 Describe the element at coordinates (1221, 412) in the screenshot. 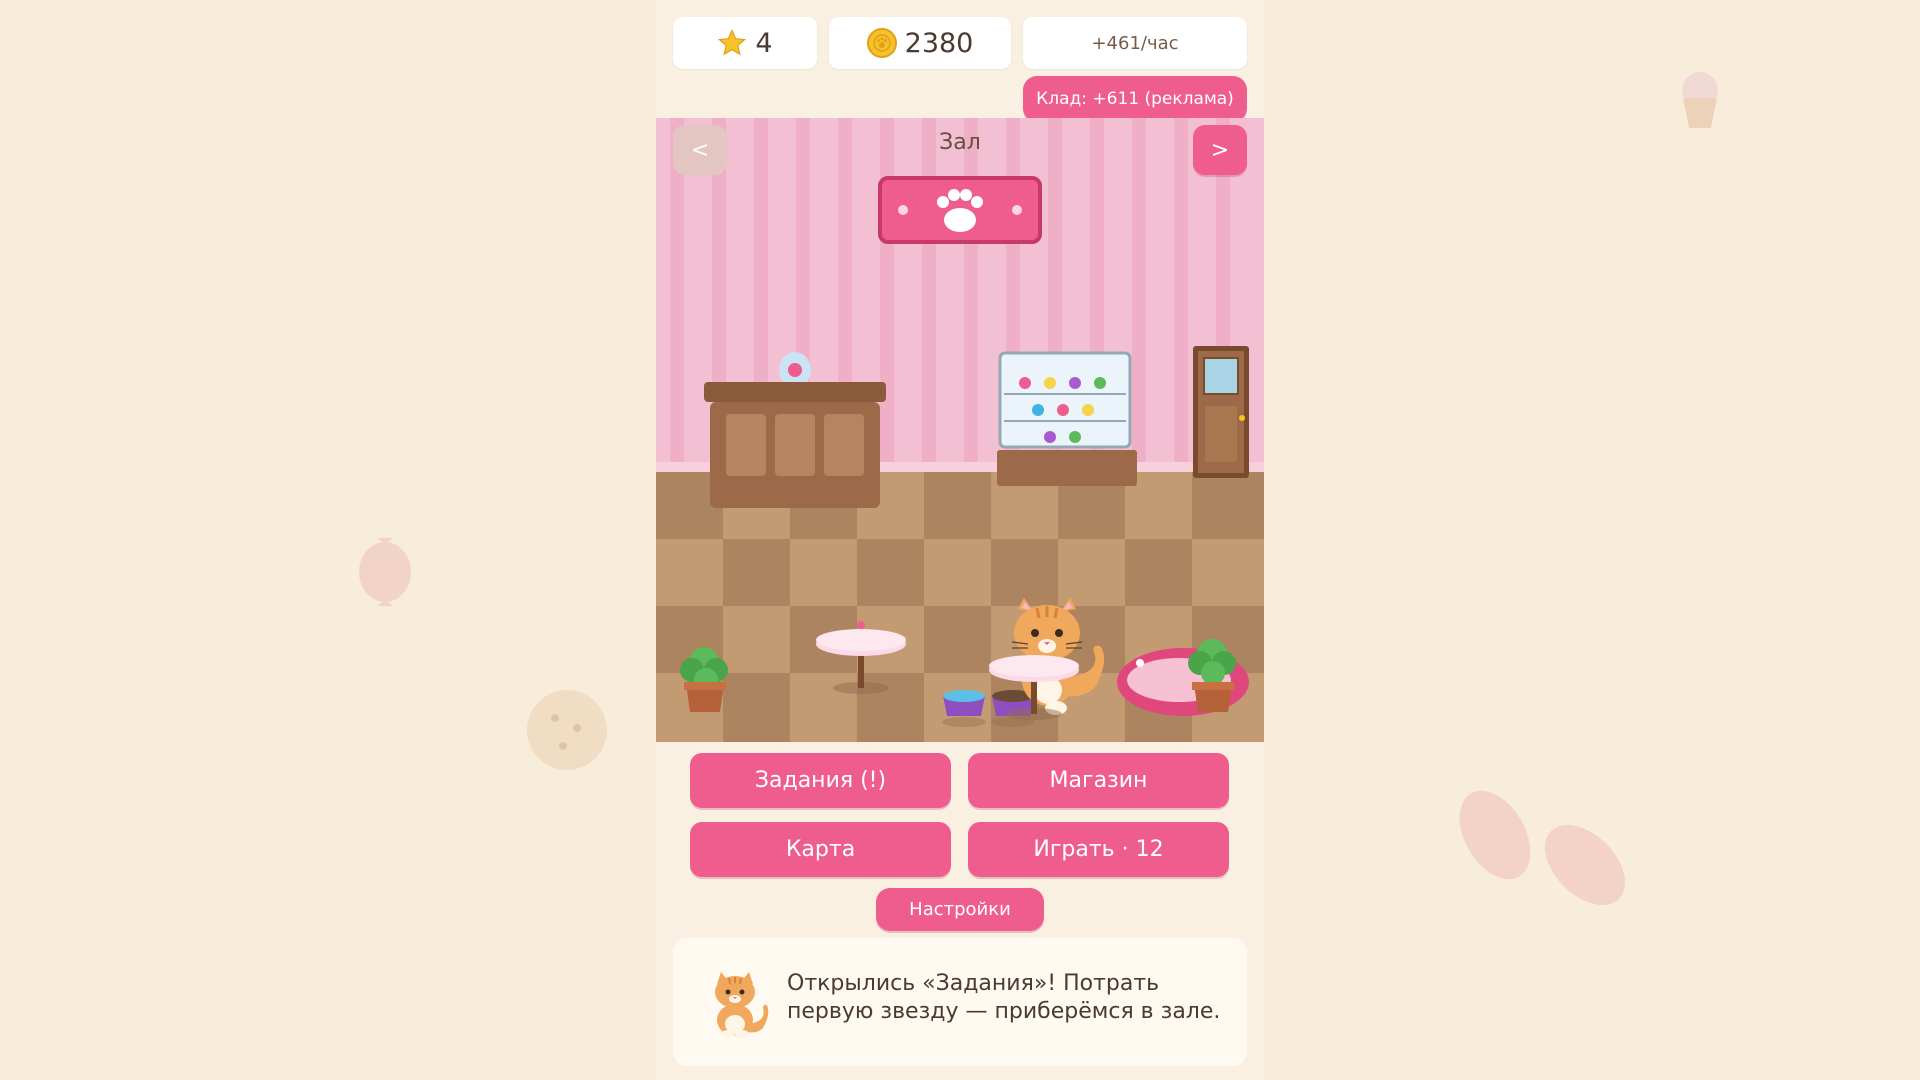

I see `door-furniture` at that location.